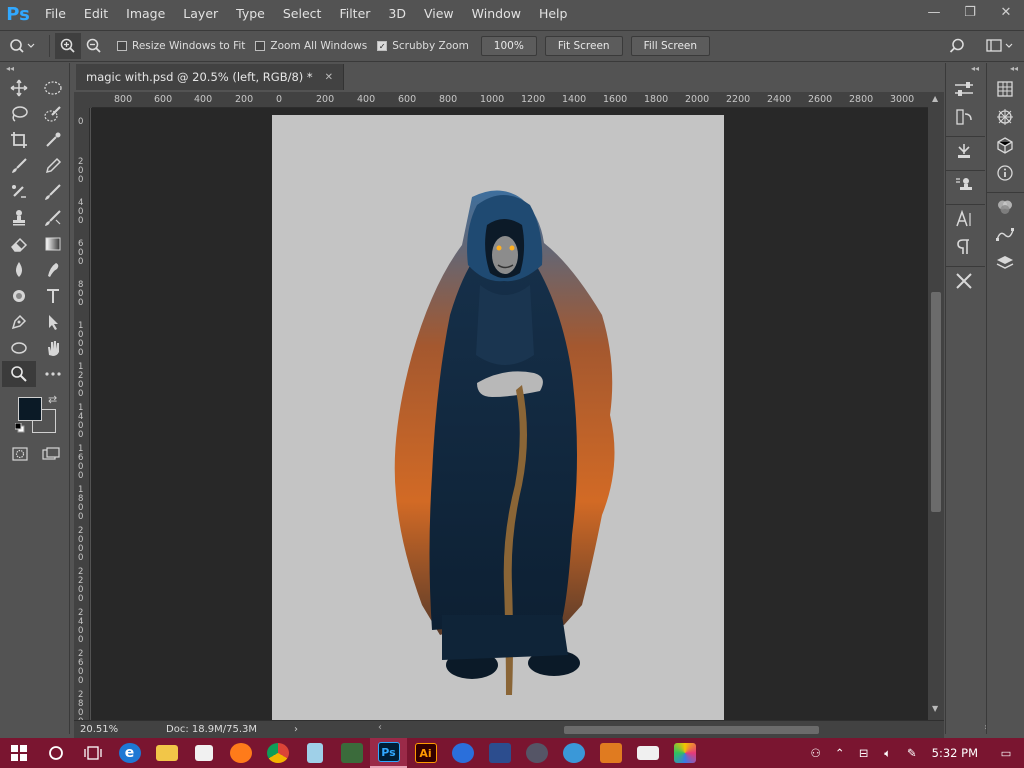 This screenshot has width=1024, height=768. I want to click on collapse-toolbar-icon: ◂◂, so click(34, 69).